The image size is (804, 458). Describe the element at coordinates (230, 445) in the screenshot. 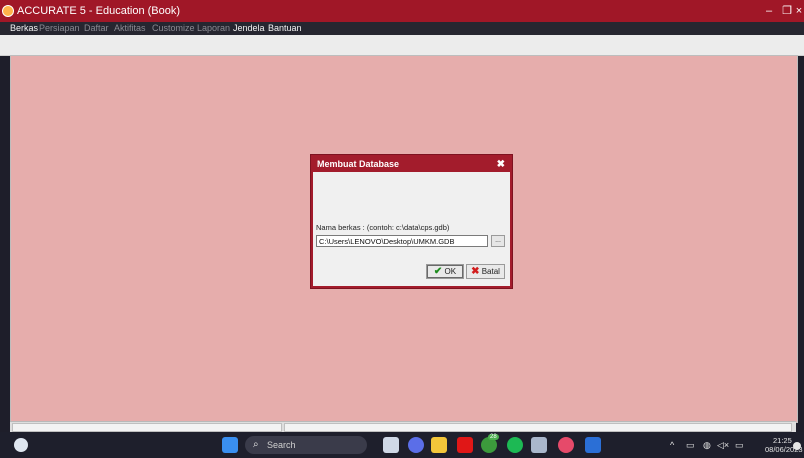

I see `windows-start-icon` at that location.